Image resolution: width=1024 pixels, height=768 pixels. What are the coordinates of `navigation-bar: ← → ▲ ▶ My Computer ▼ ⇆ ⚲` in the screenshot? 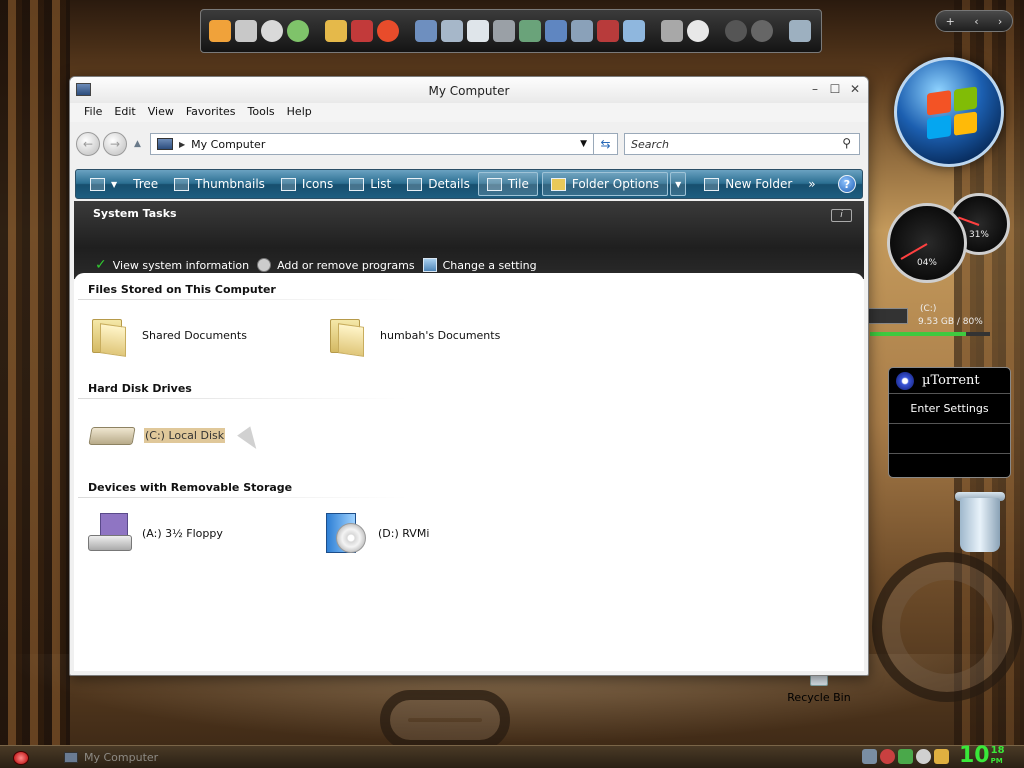 It's located at (469, 144).